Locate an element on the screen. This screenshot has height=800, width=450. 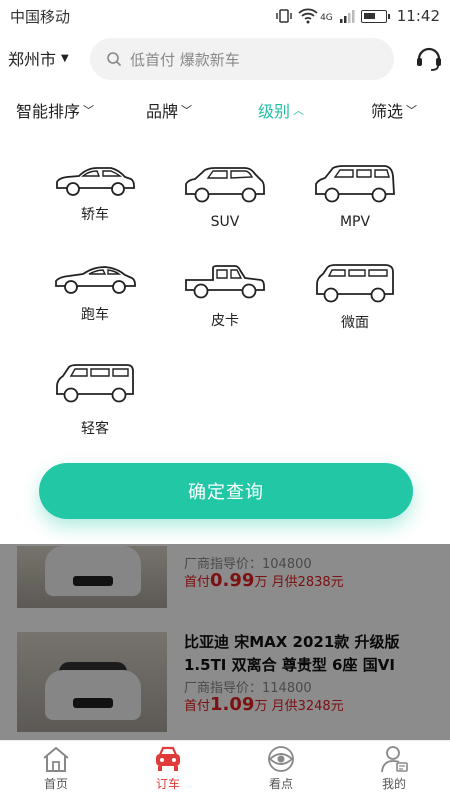
city-selector: 郑州市 ▼ is located at coordinates (38, 58).